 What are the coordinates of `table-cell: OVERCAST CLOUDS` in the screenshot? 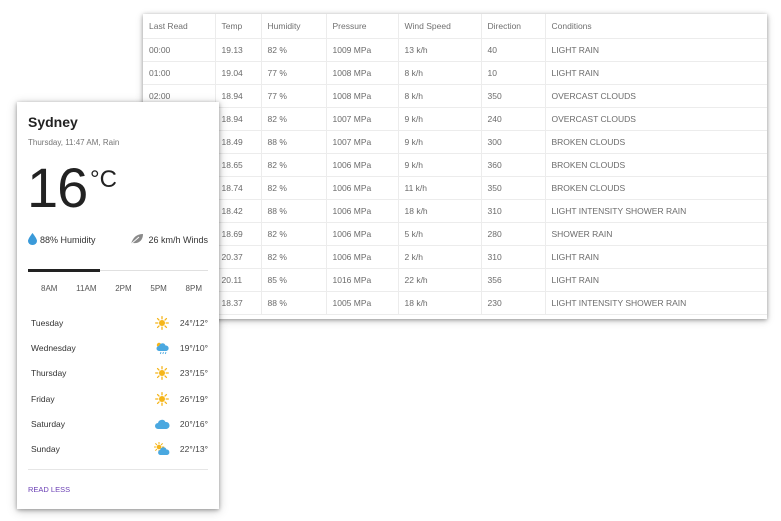 It's located at (656, 119).